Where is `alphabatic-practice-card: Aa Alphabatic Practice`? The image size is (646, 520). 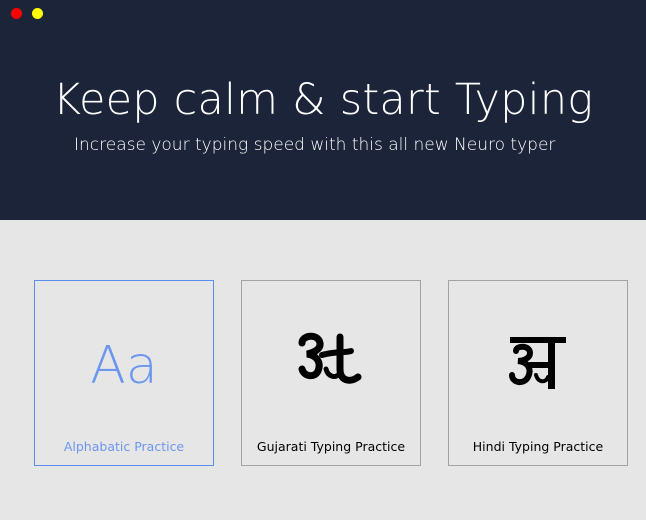 alphabatic-practice-card: Aa Alphabatic Practice is located at coordinates (124, 373).